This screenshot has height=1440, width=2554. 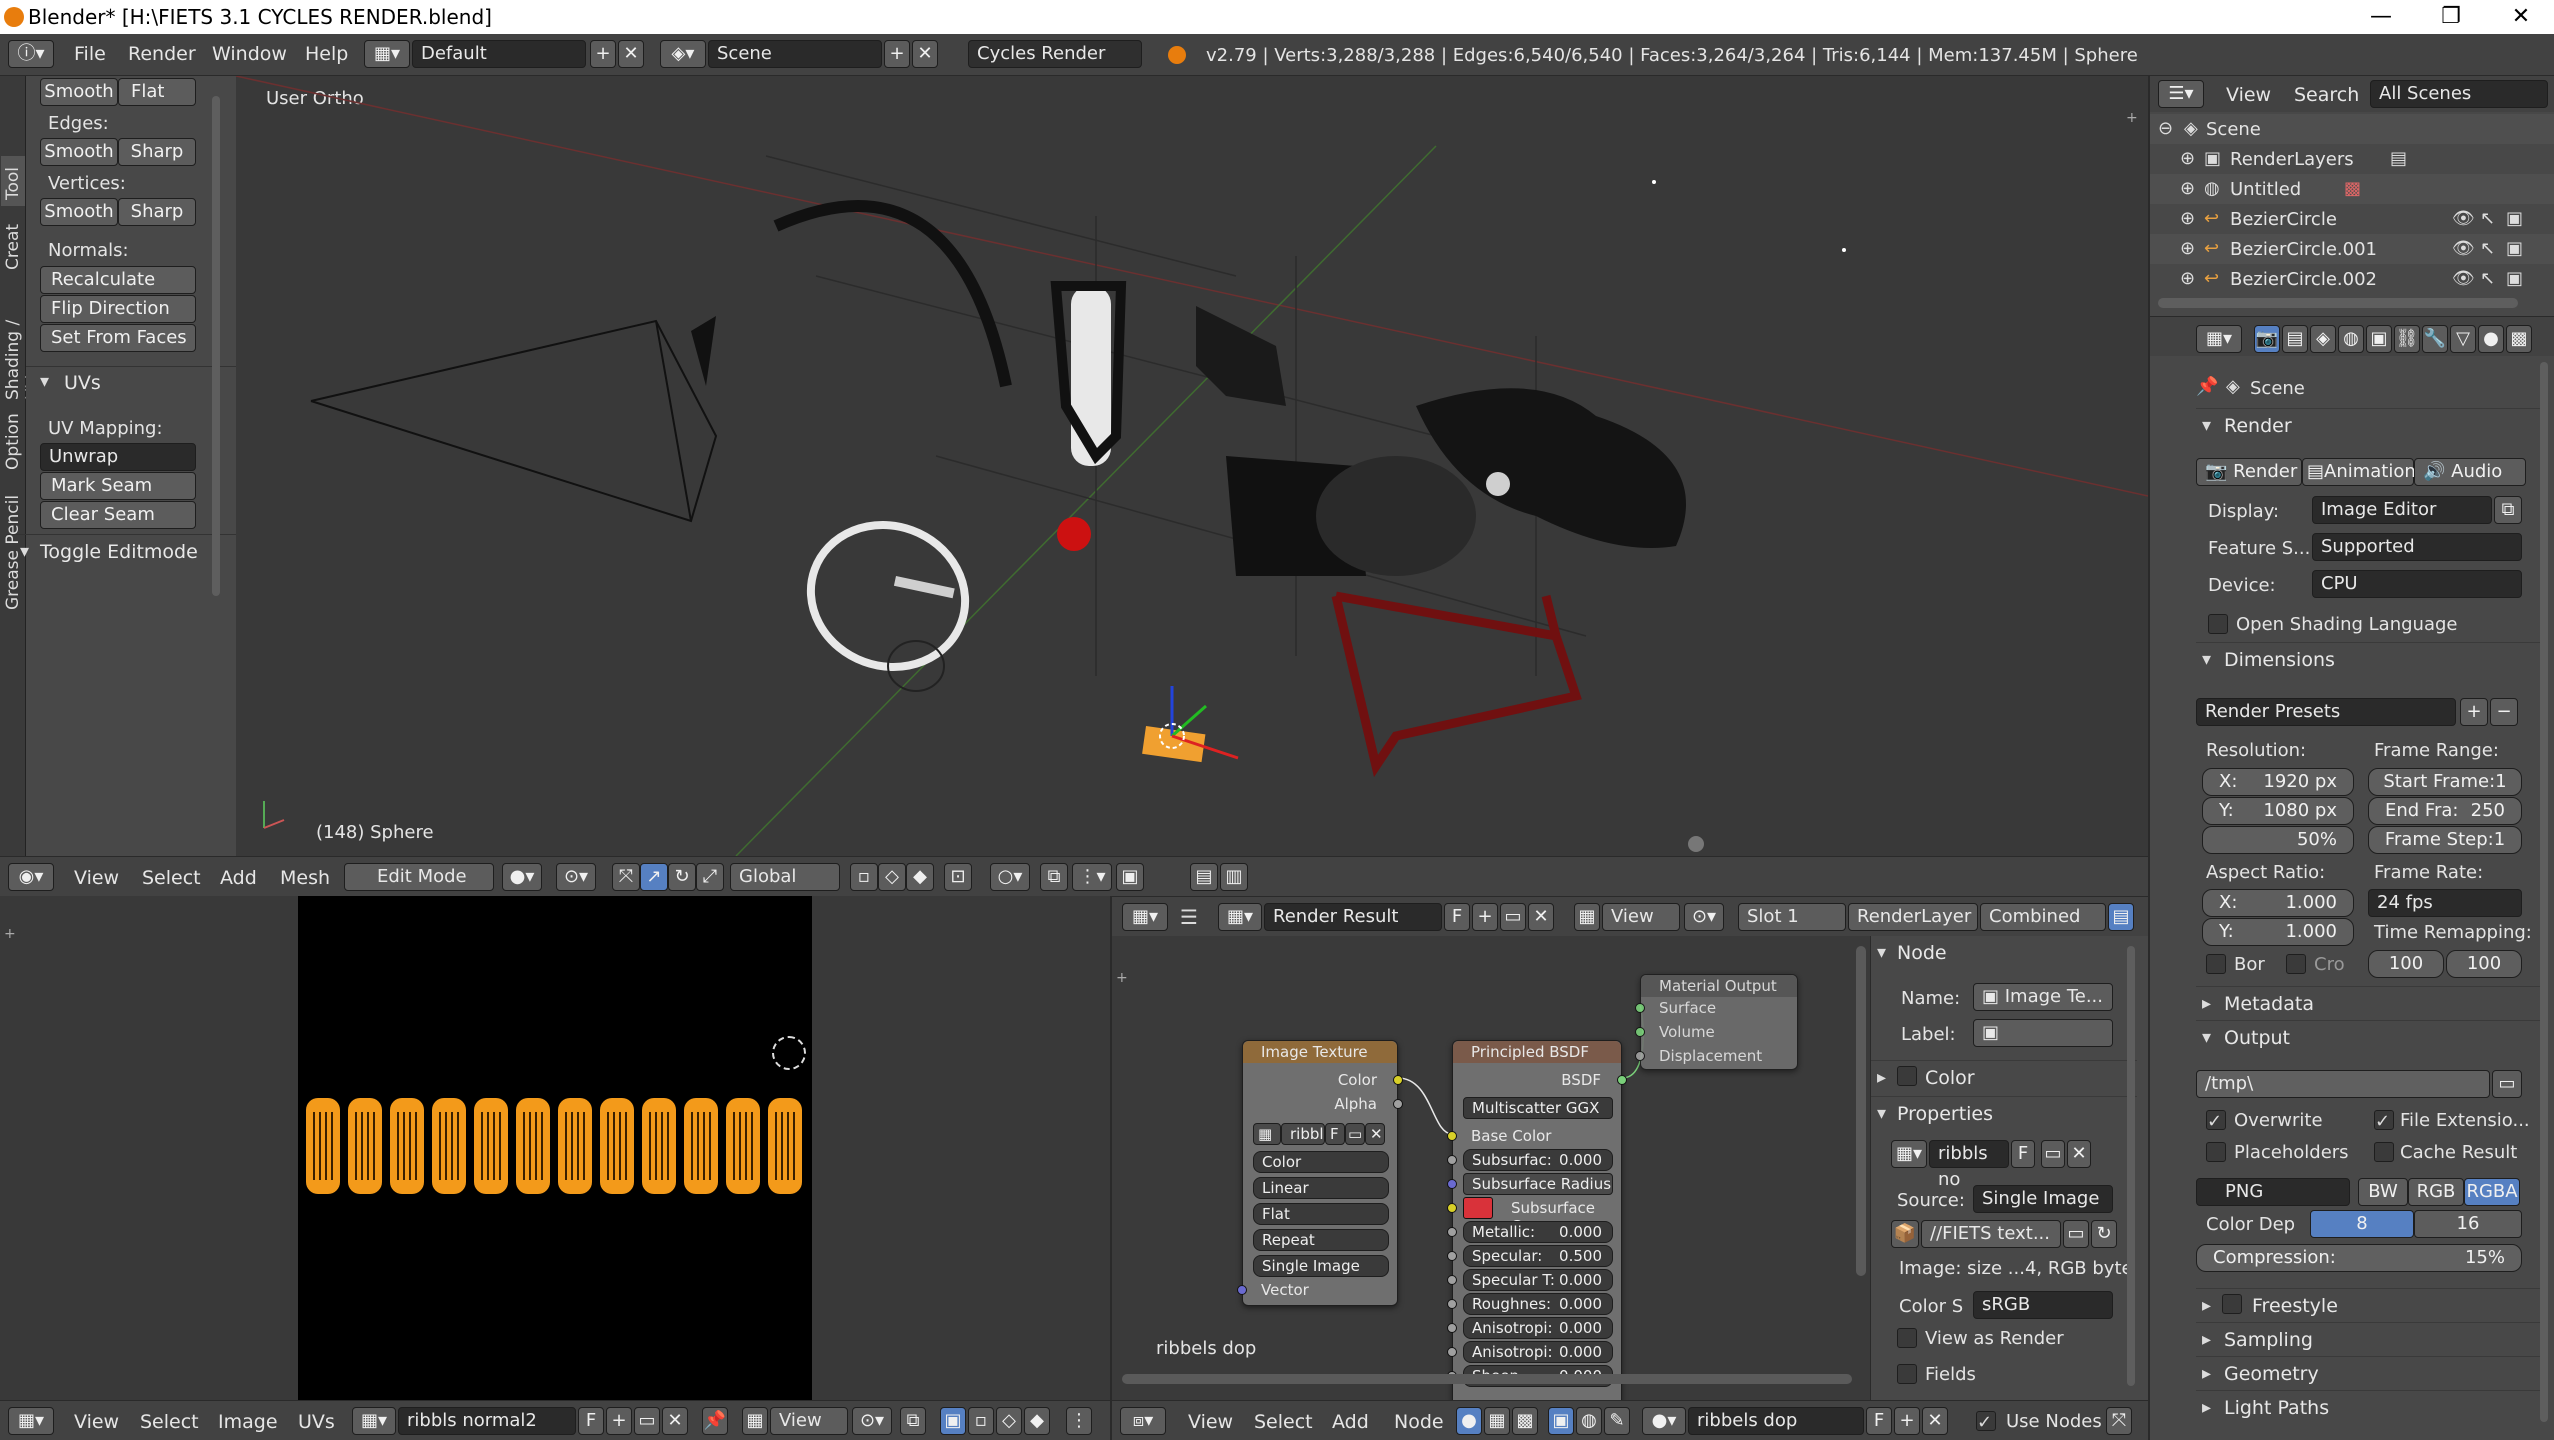 What do you see at coordinates (755, 1421) in the screenshot?
I see `view-mode-icon: ▦` at bounding box center [755, 1421].